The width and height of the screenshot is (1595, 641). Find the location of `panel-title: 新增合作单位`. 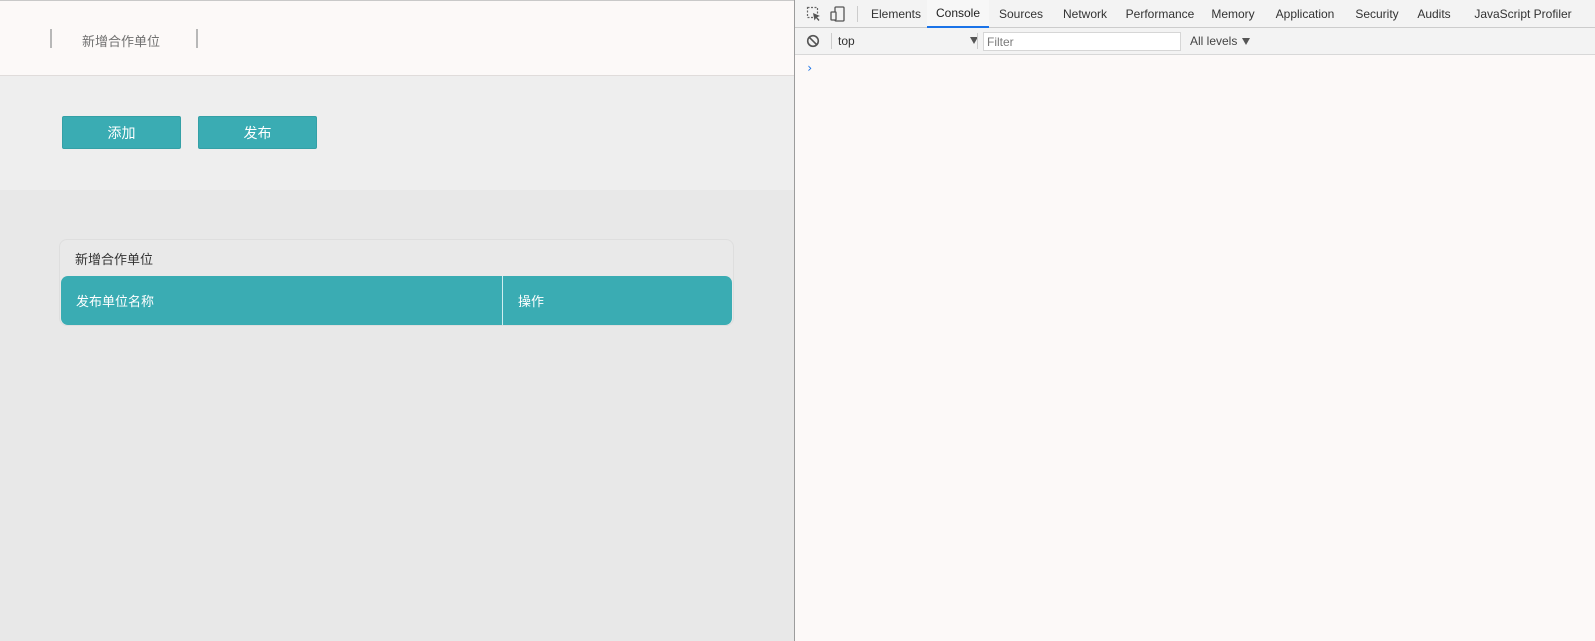

panel-title: 新增合作单位 is located at coordinates (114, 260).